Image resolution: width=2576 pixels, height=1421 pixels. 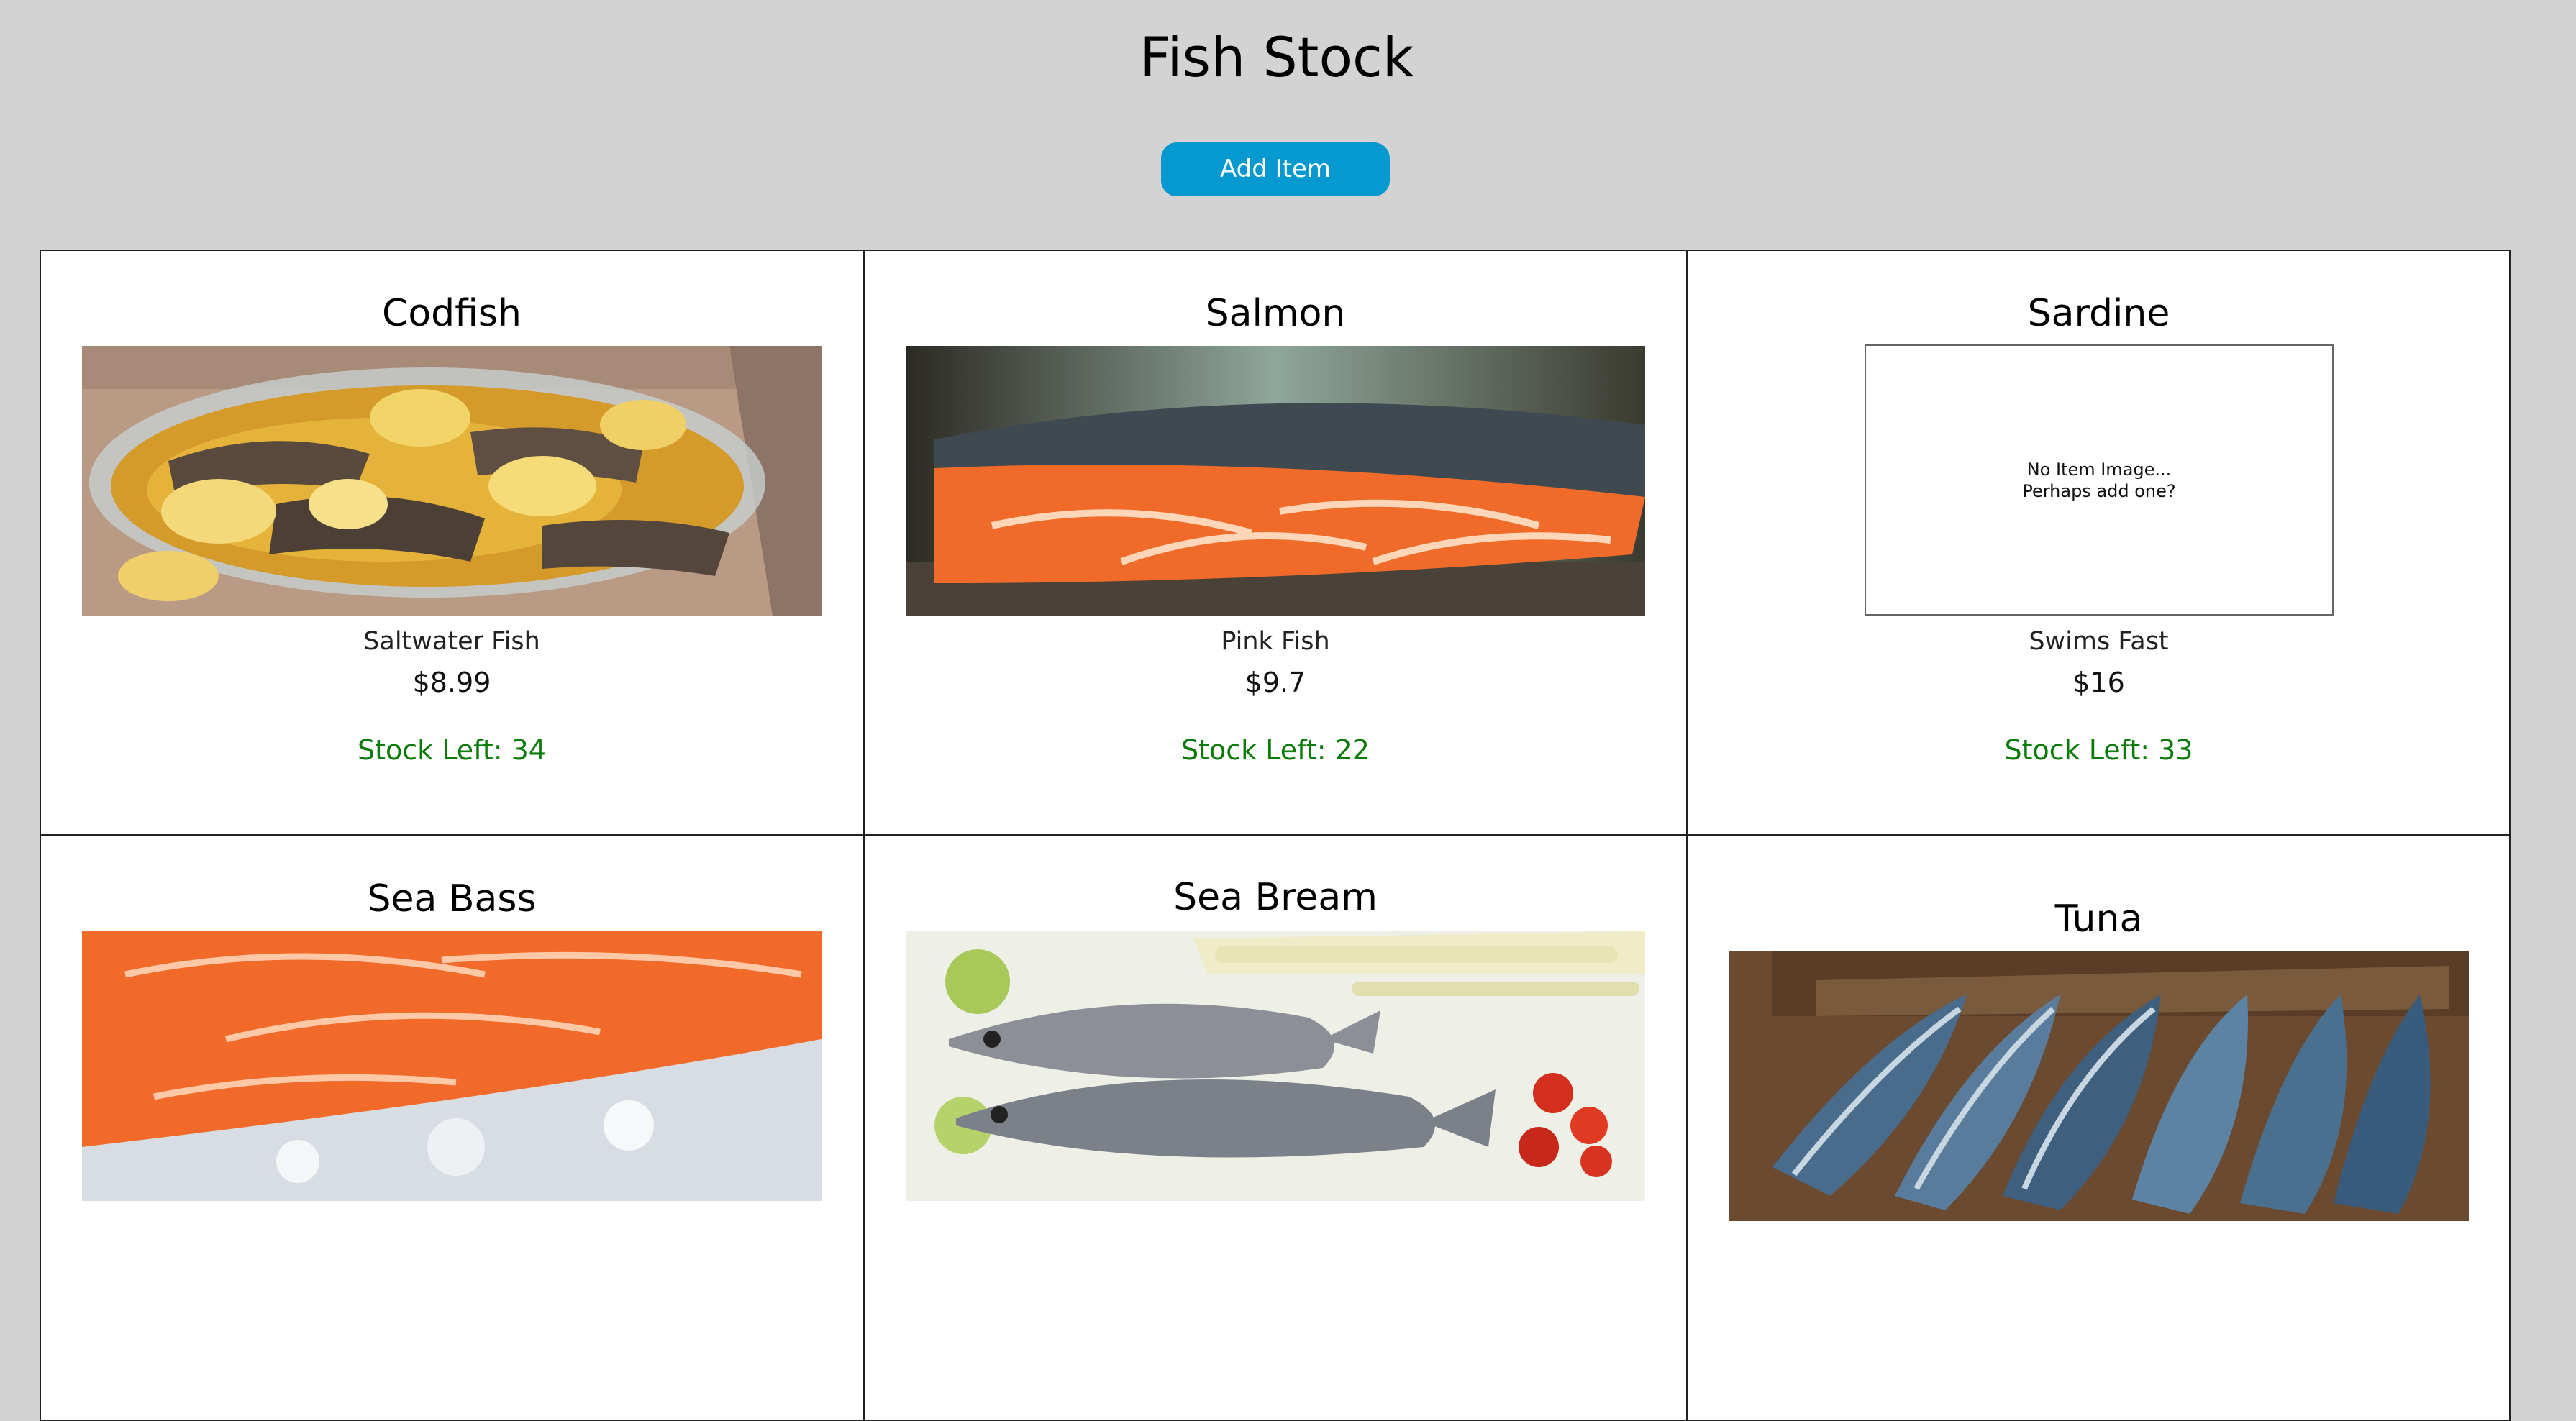 I want to click on item-name: Sea Bream, so click(x=1275, y=897).